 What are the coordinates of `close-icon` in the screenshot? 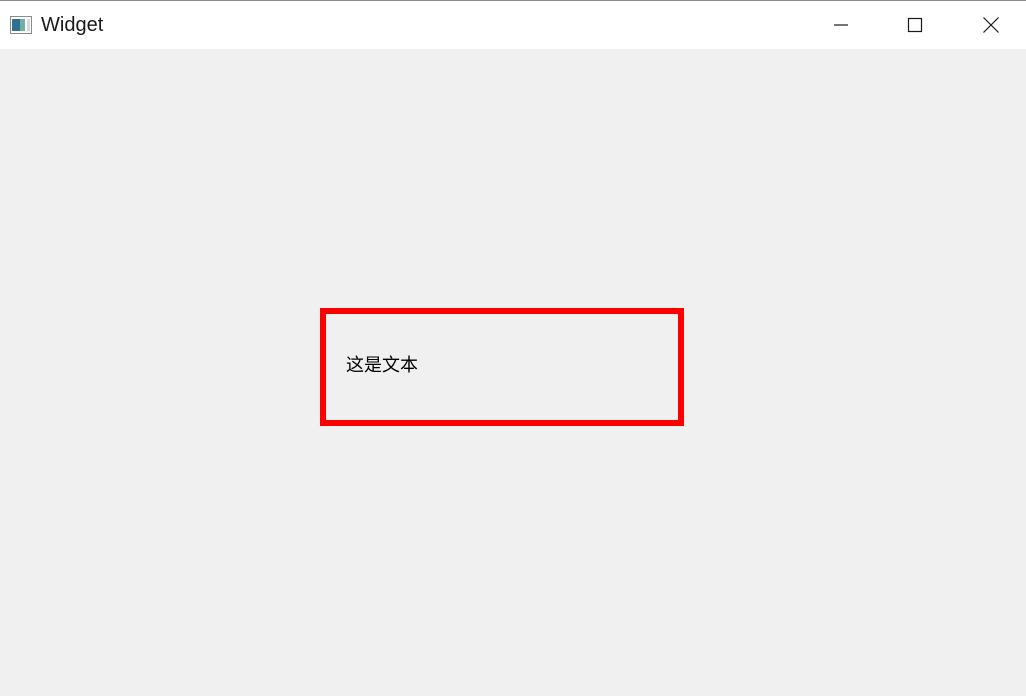 It's located at (991, 25).